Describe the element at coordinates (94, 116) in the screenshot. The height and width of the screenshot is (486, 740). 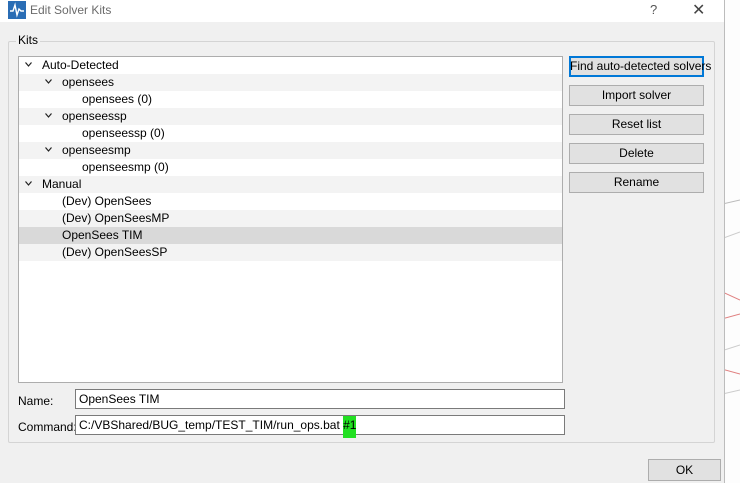
I see `tree-item-label: openseessp` at that location.